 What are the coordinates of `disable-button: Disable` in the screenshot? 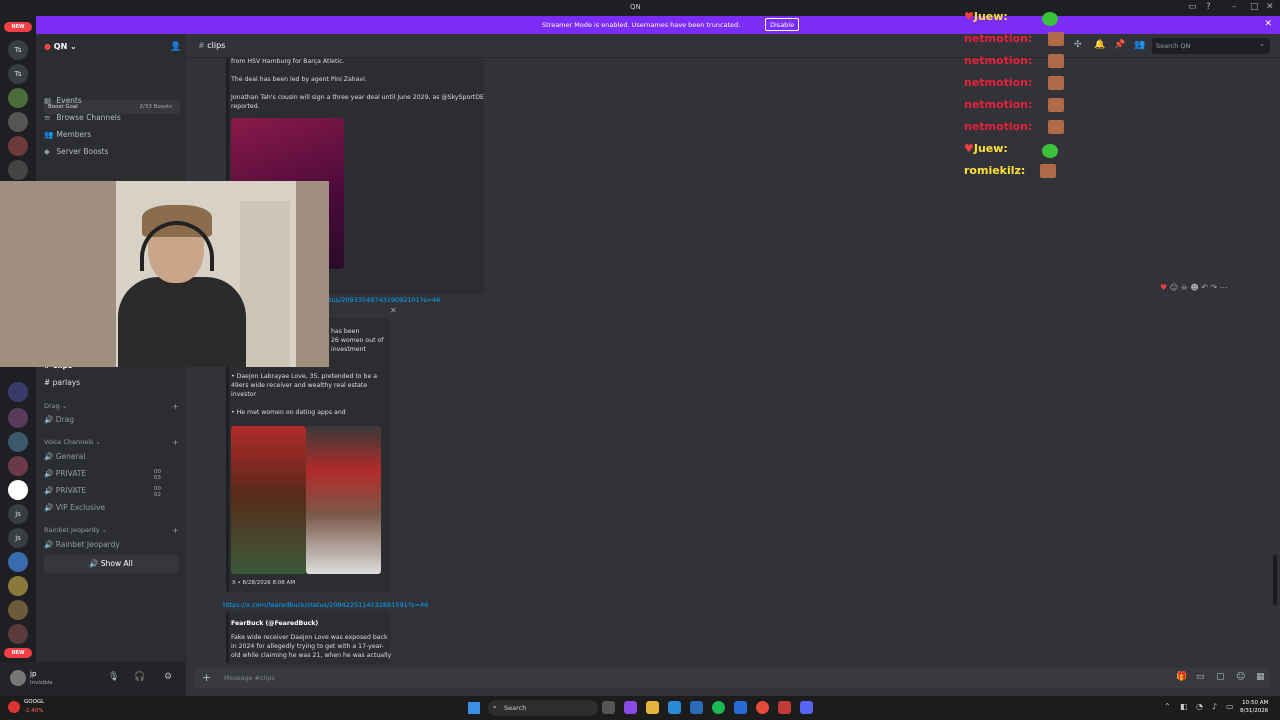 It's located at (782, 24).